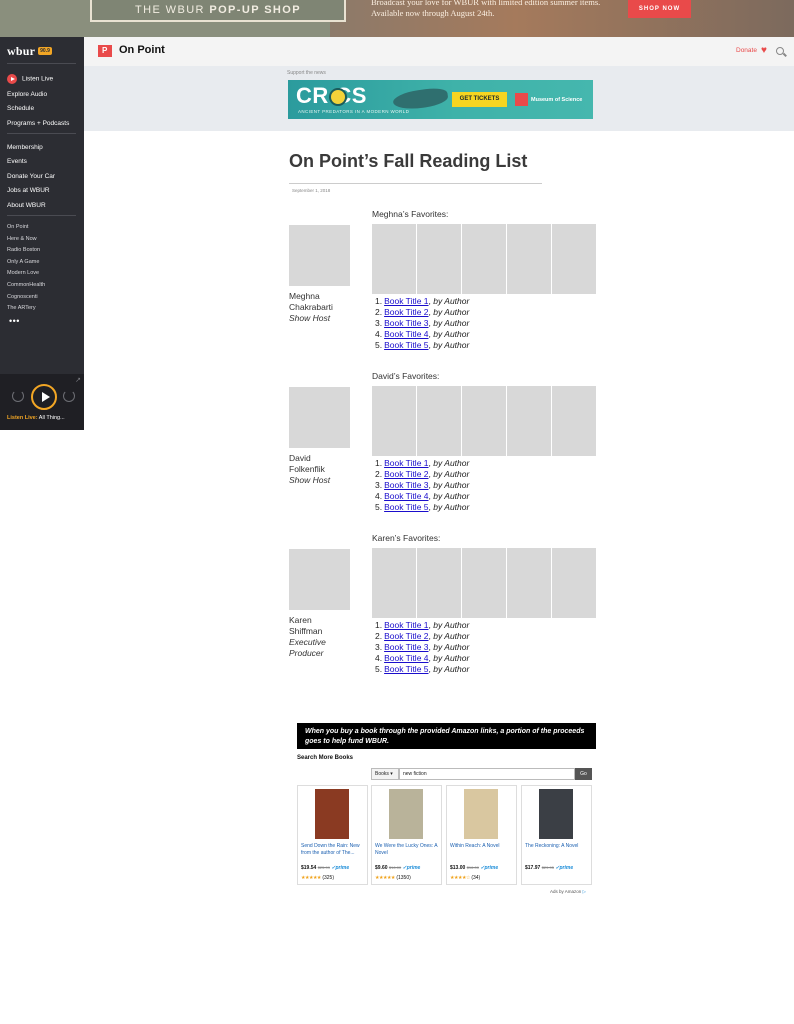  I want to click on divider, so click(41, 63).